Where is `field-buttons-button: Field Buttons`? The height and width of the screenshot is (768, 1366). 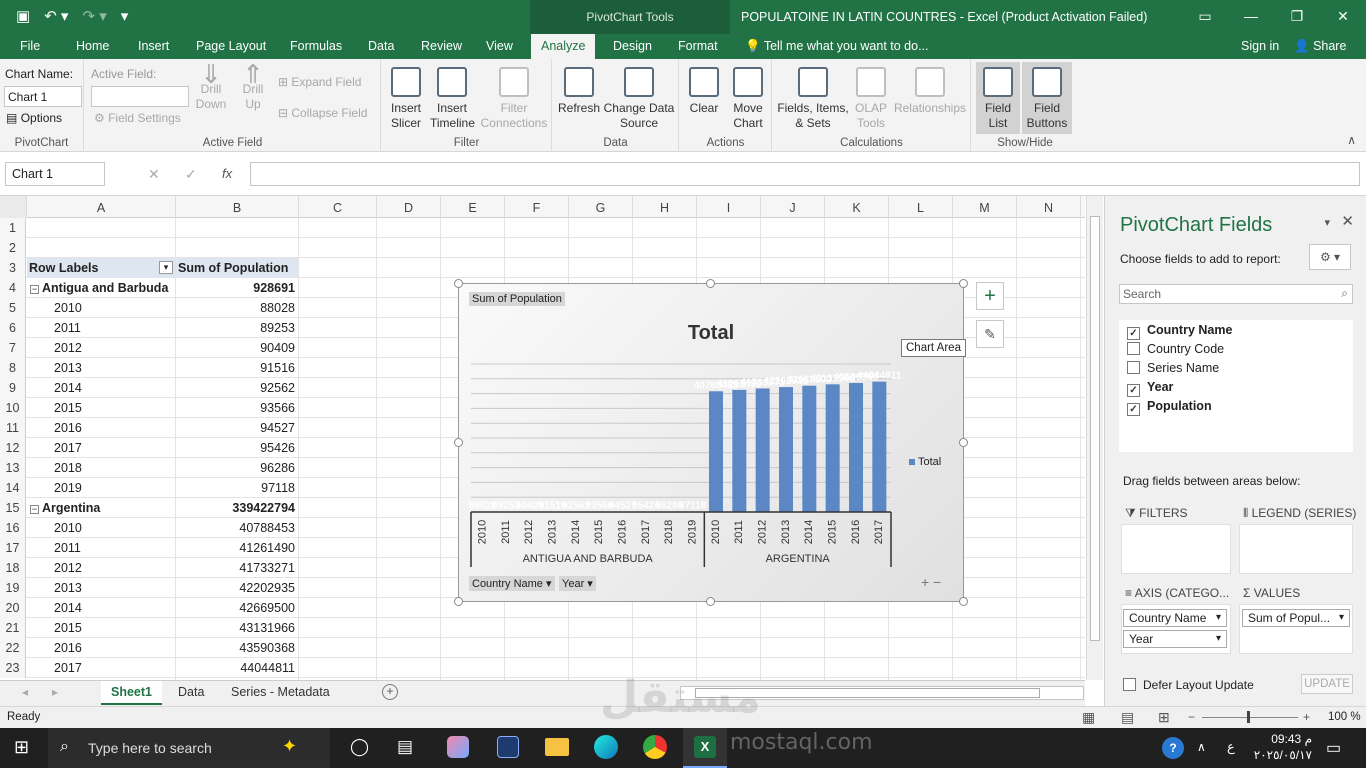
field-buttons-button: Field Buttons is located at coordinates (1047, 98).